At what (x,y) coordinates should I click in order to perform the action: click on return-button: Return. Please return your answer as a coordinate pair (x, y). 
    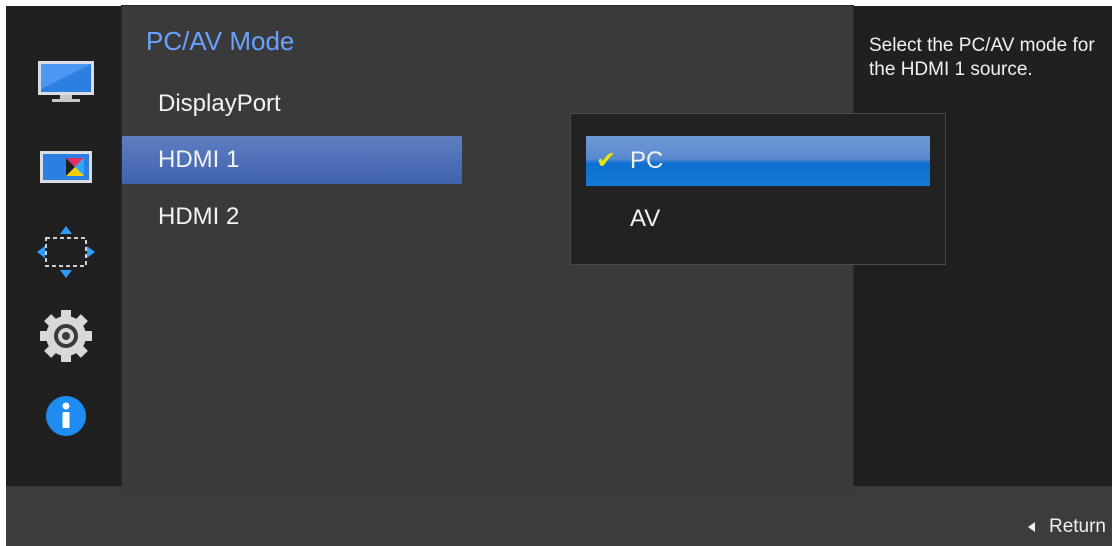
    Looking at the image, I should click on (1066, 527).